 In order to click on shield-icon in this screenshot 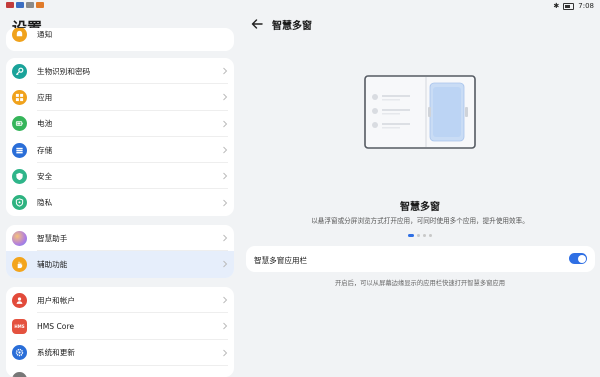, I will do `click(19, 176)`.